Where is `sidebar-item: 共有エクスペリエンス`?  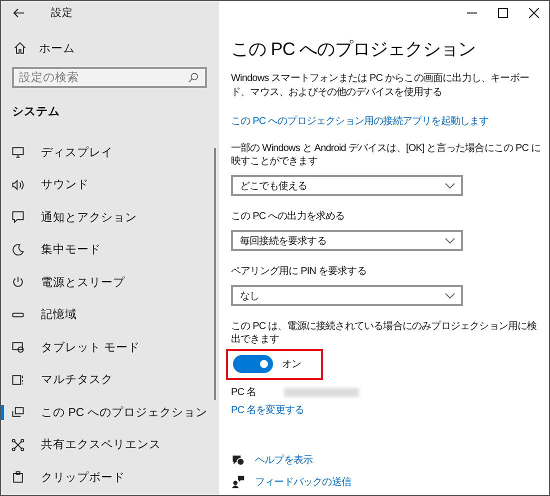 sidebar-item: 共有エクスペリエンス is located at coordinates (110, 444).